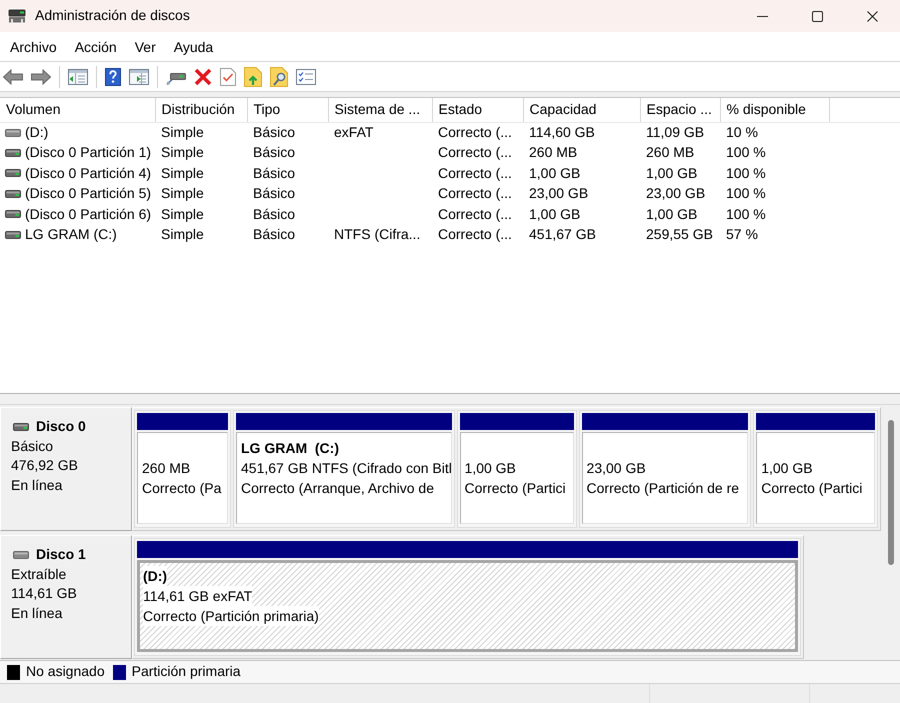  What do you see at coordinates (665, 469) in the screenshot?
I see `partition: 23,00 GB Correcto (Partición de re` at bounding box center [665, 469].